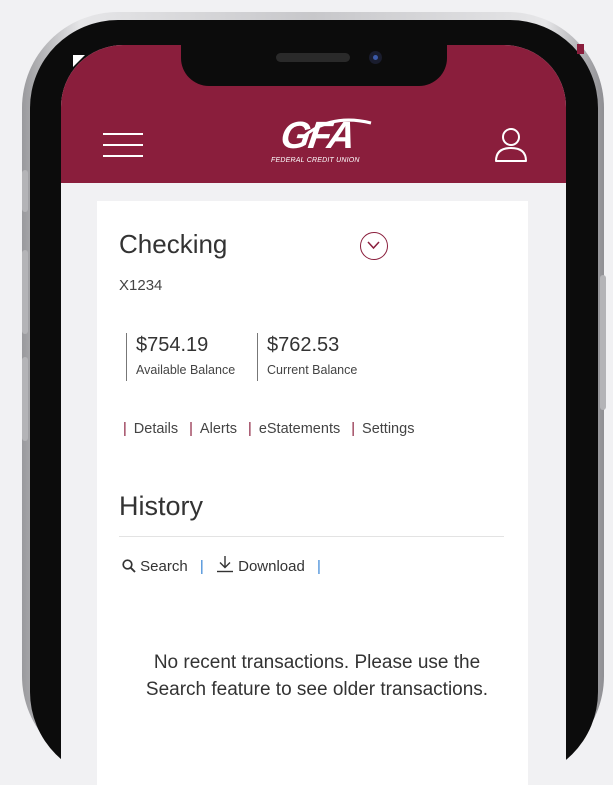 This screenshot has width=613, height=785. What do you see at coordinates (186, 370) in the screenshot?
I see `available-balance-label: Available Balance` at bounding box center [186, 370].